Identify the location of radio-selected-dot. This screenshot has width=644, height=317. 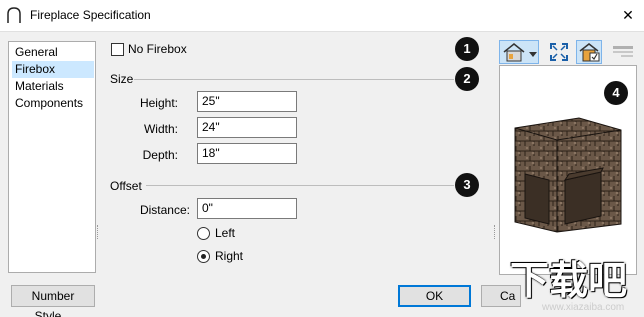
(203, 256).